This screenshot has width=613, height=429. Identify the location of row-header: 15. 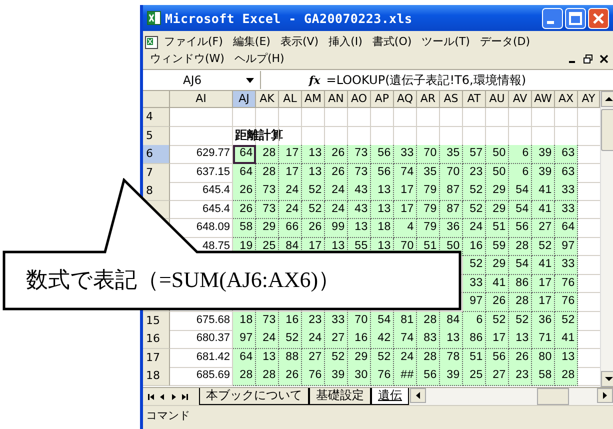
(156, 321).